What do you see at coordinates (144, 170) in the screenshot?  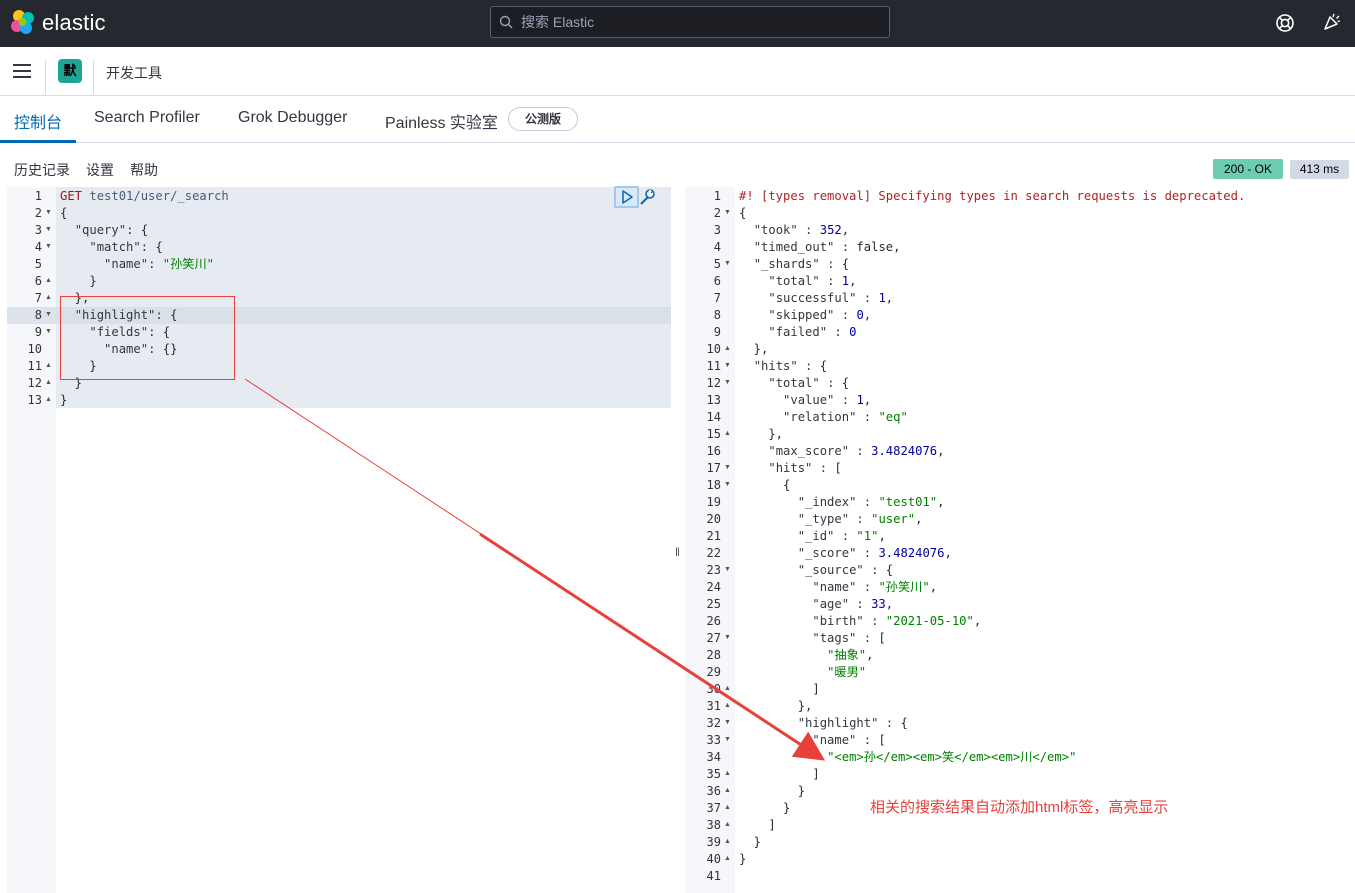 I see `help-menu: 帮助` at bounding box center [144, 170].